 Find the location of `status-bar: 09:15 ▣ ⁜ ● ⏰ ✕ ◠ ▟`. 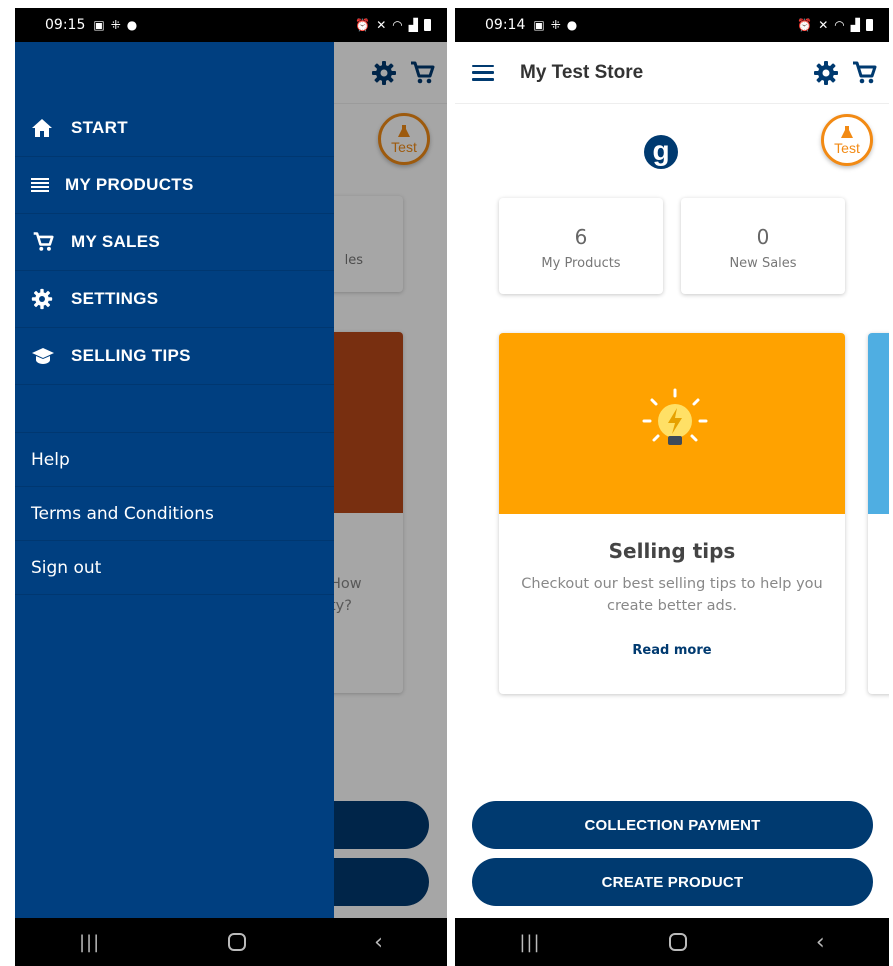

status-bar: 09:15 ▣ ⁜ ● ⏰ ✕ ◠ ▟ is located at coordinates (231, 25).